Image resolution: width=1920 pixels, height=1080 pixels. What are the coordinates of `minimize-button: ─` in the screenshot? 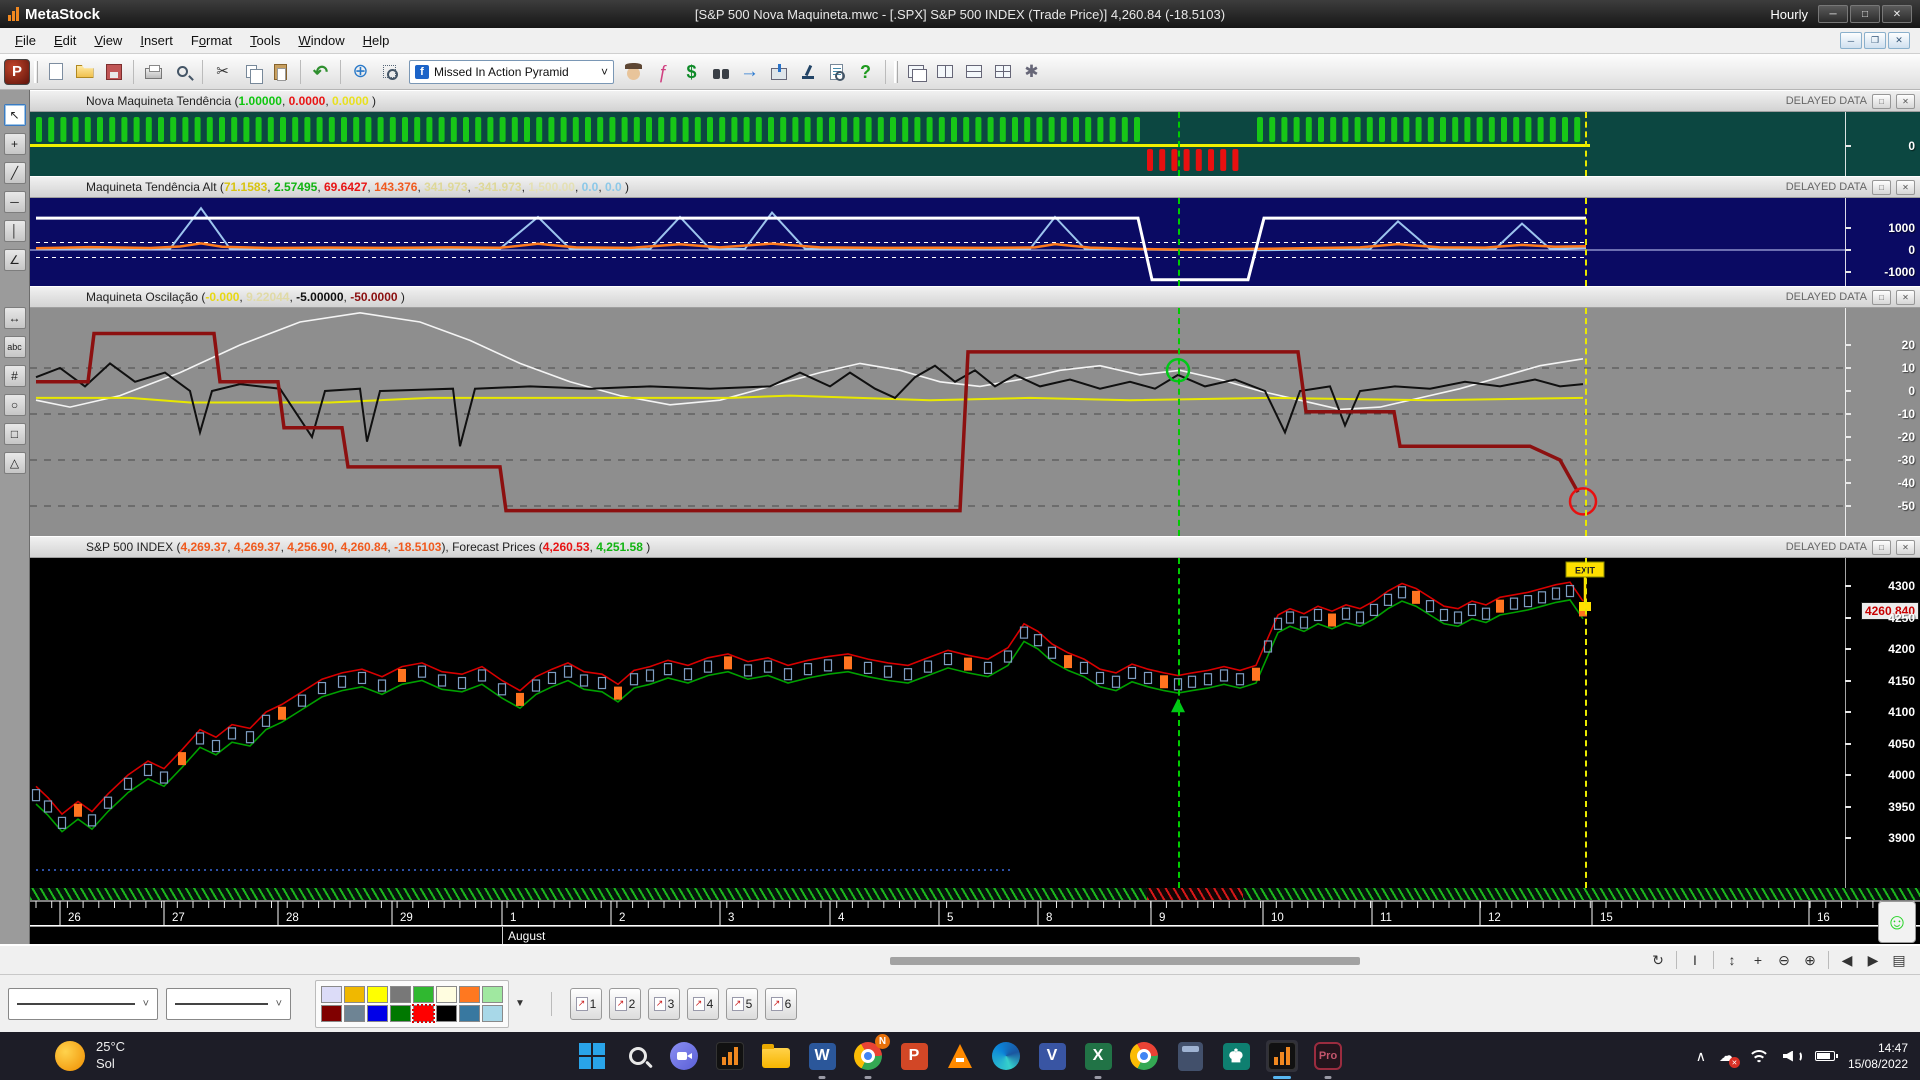 It's located at (1833, 14).